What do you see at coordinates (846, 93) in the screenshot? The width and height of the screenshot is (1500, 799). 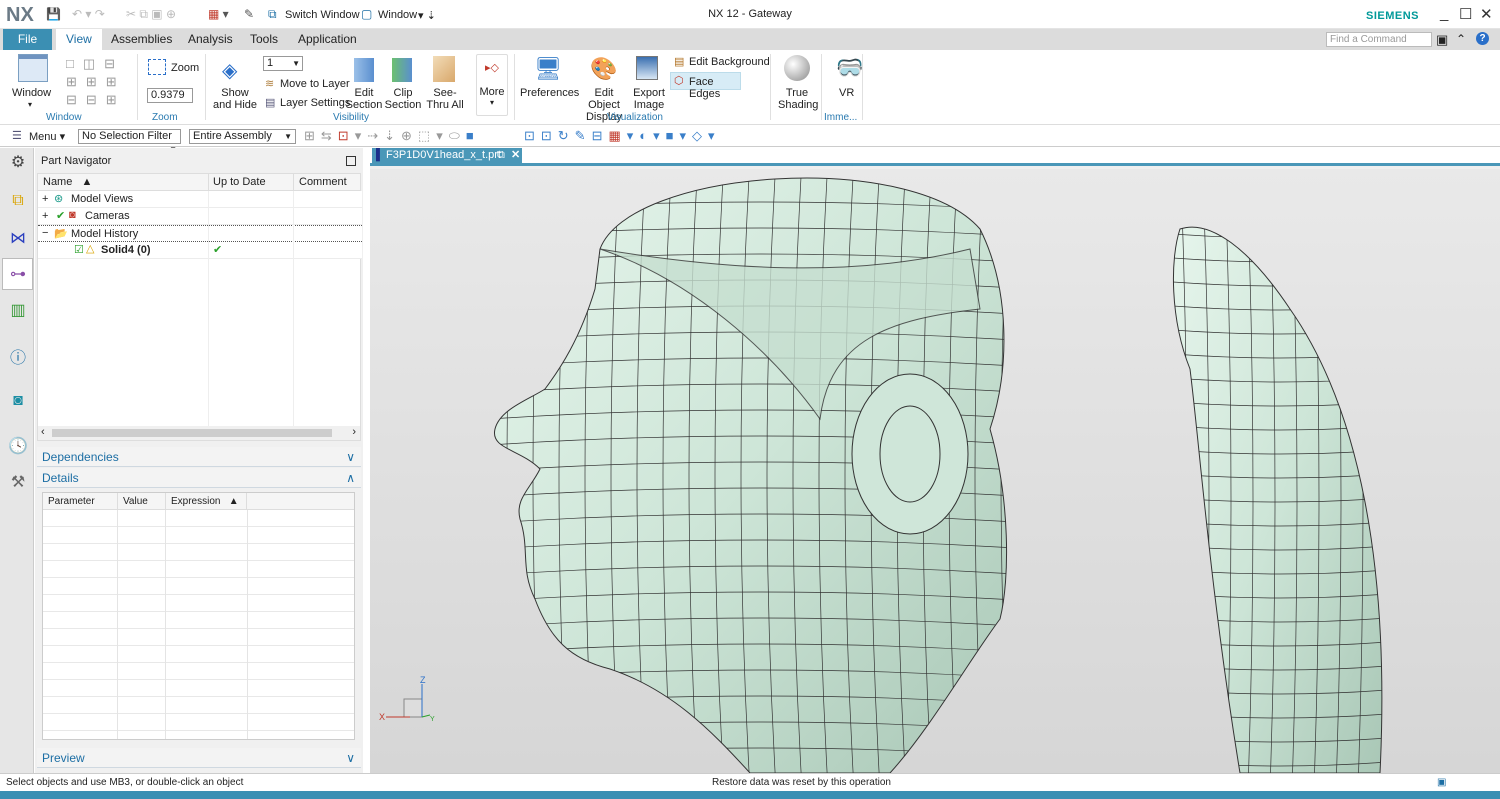 I see `vr-button: VR` at bounding box center [846, 93].